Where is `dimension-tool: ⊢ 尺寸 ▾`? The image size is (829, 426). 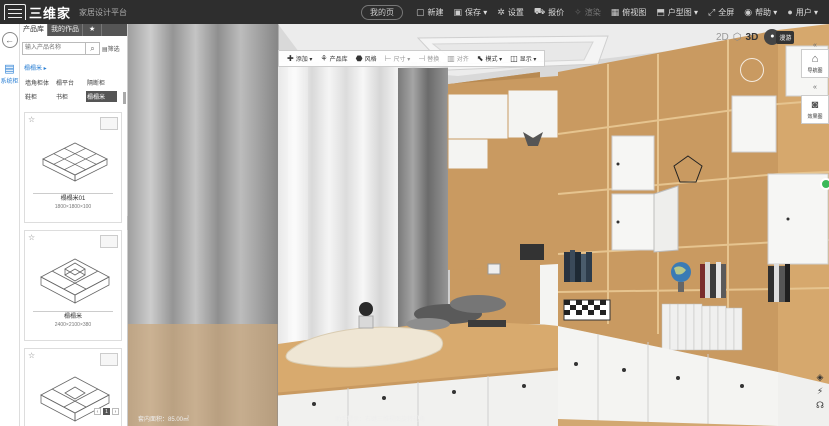 dimension-tool: ⊢ 尺寸 ▾ is located at coordinates (398, 58).